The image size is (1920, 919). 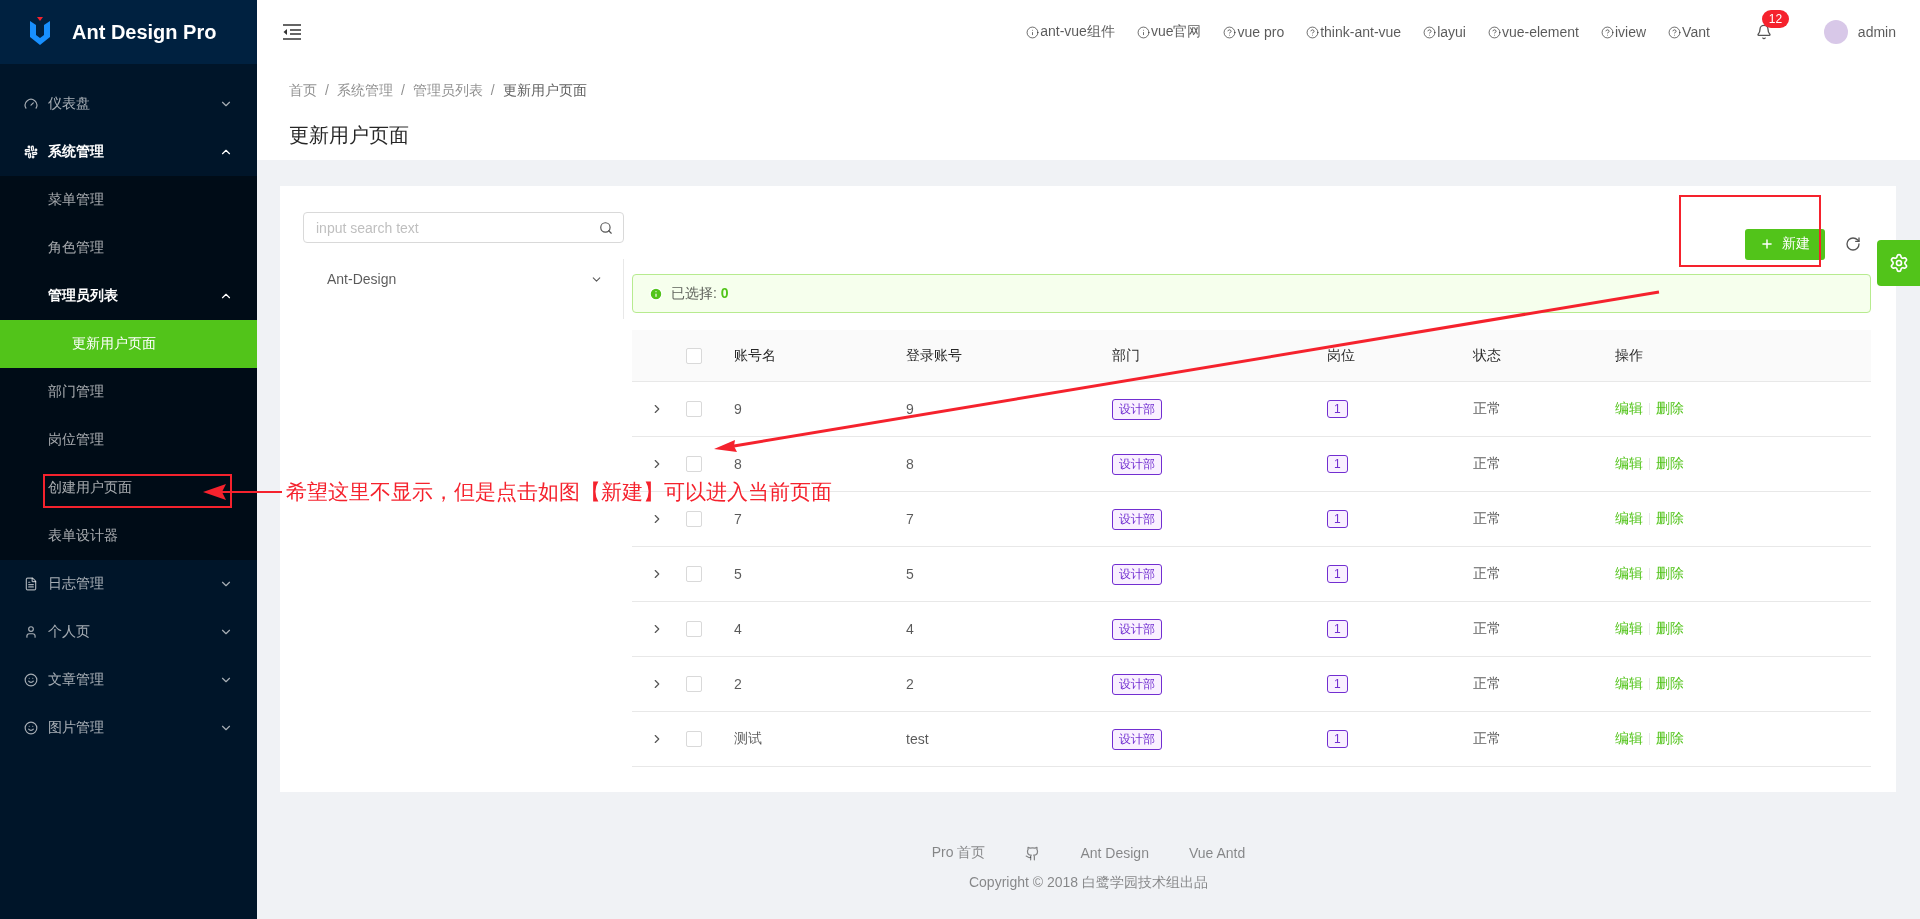 What do you see at coordinates (128, 440) in the screenshot?
I see `menu-item: 岗位管理` at bounding box center [128, 440].